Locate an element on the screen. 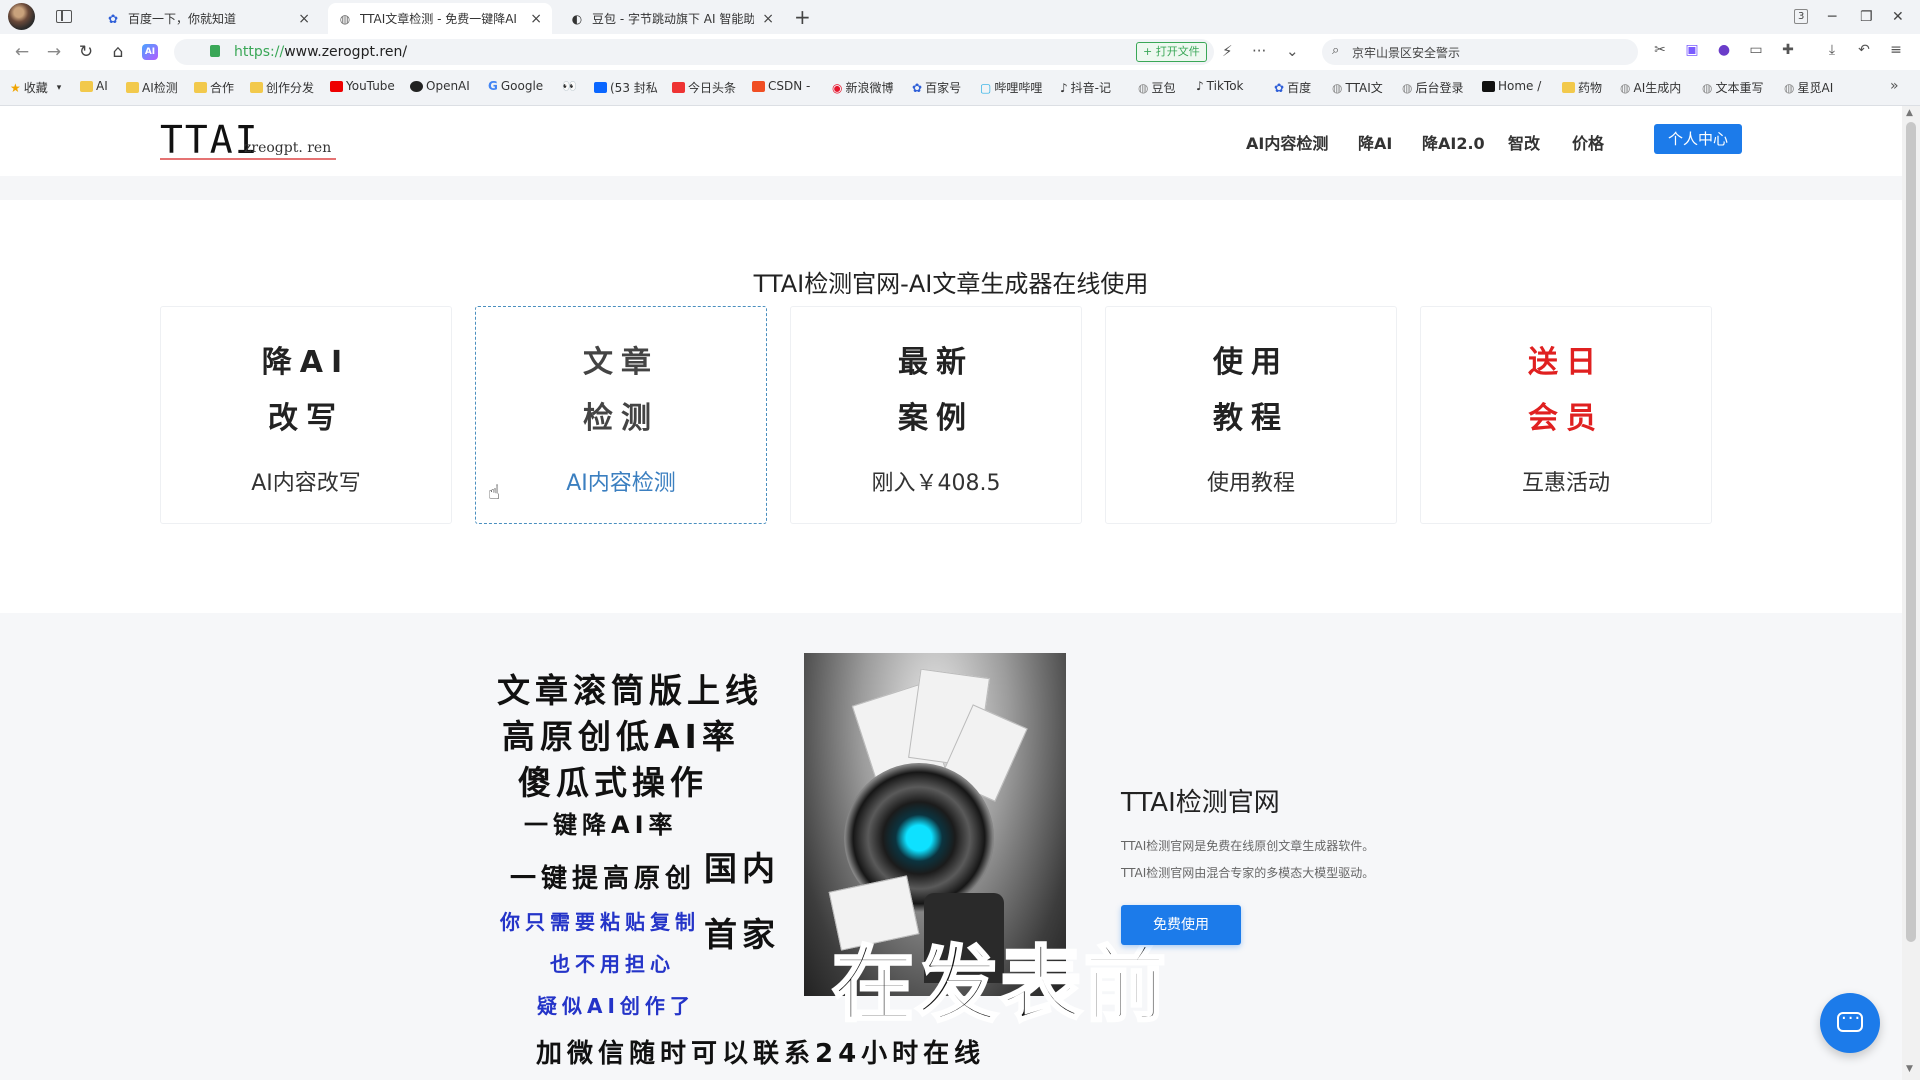 The width and height of the screenshot is (1920, 1080). forward-icon: → is located at coordinates (54, 52).